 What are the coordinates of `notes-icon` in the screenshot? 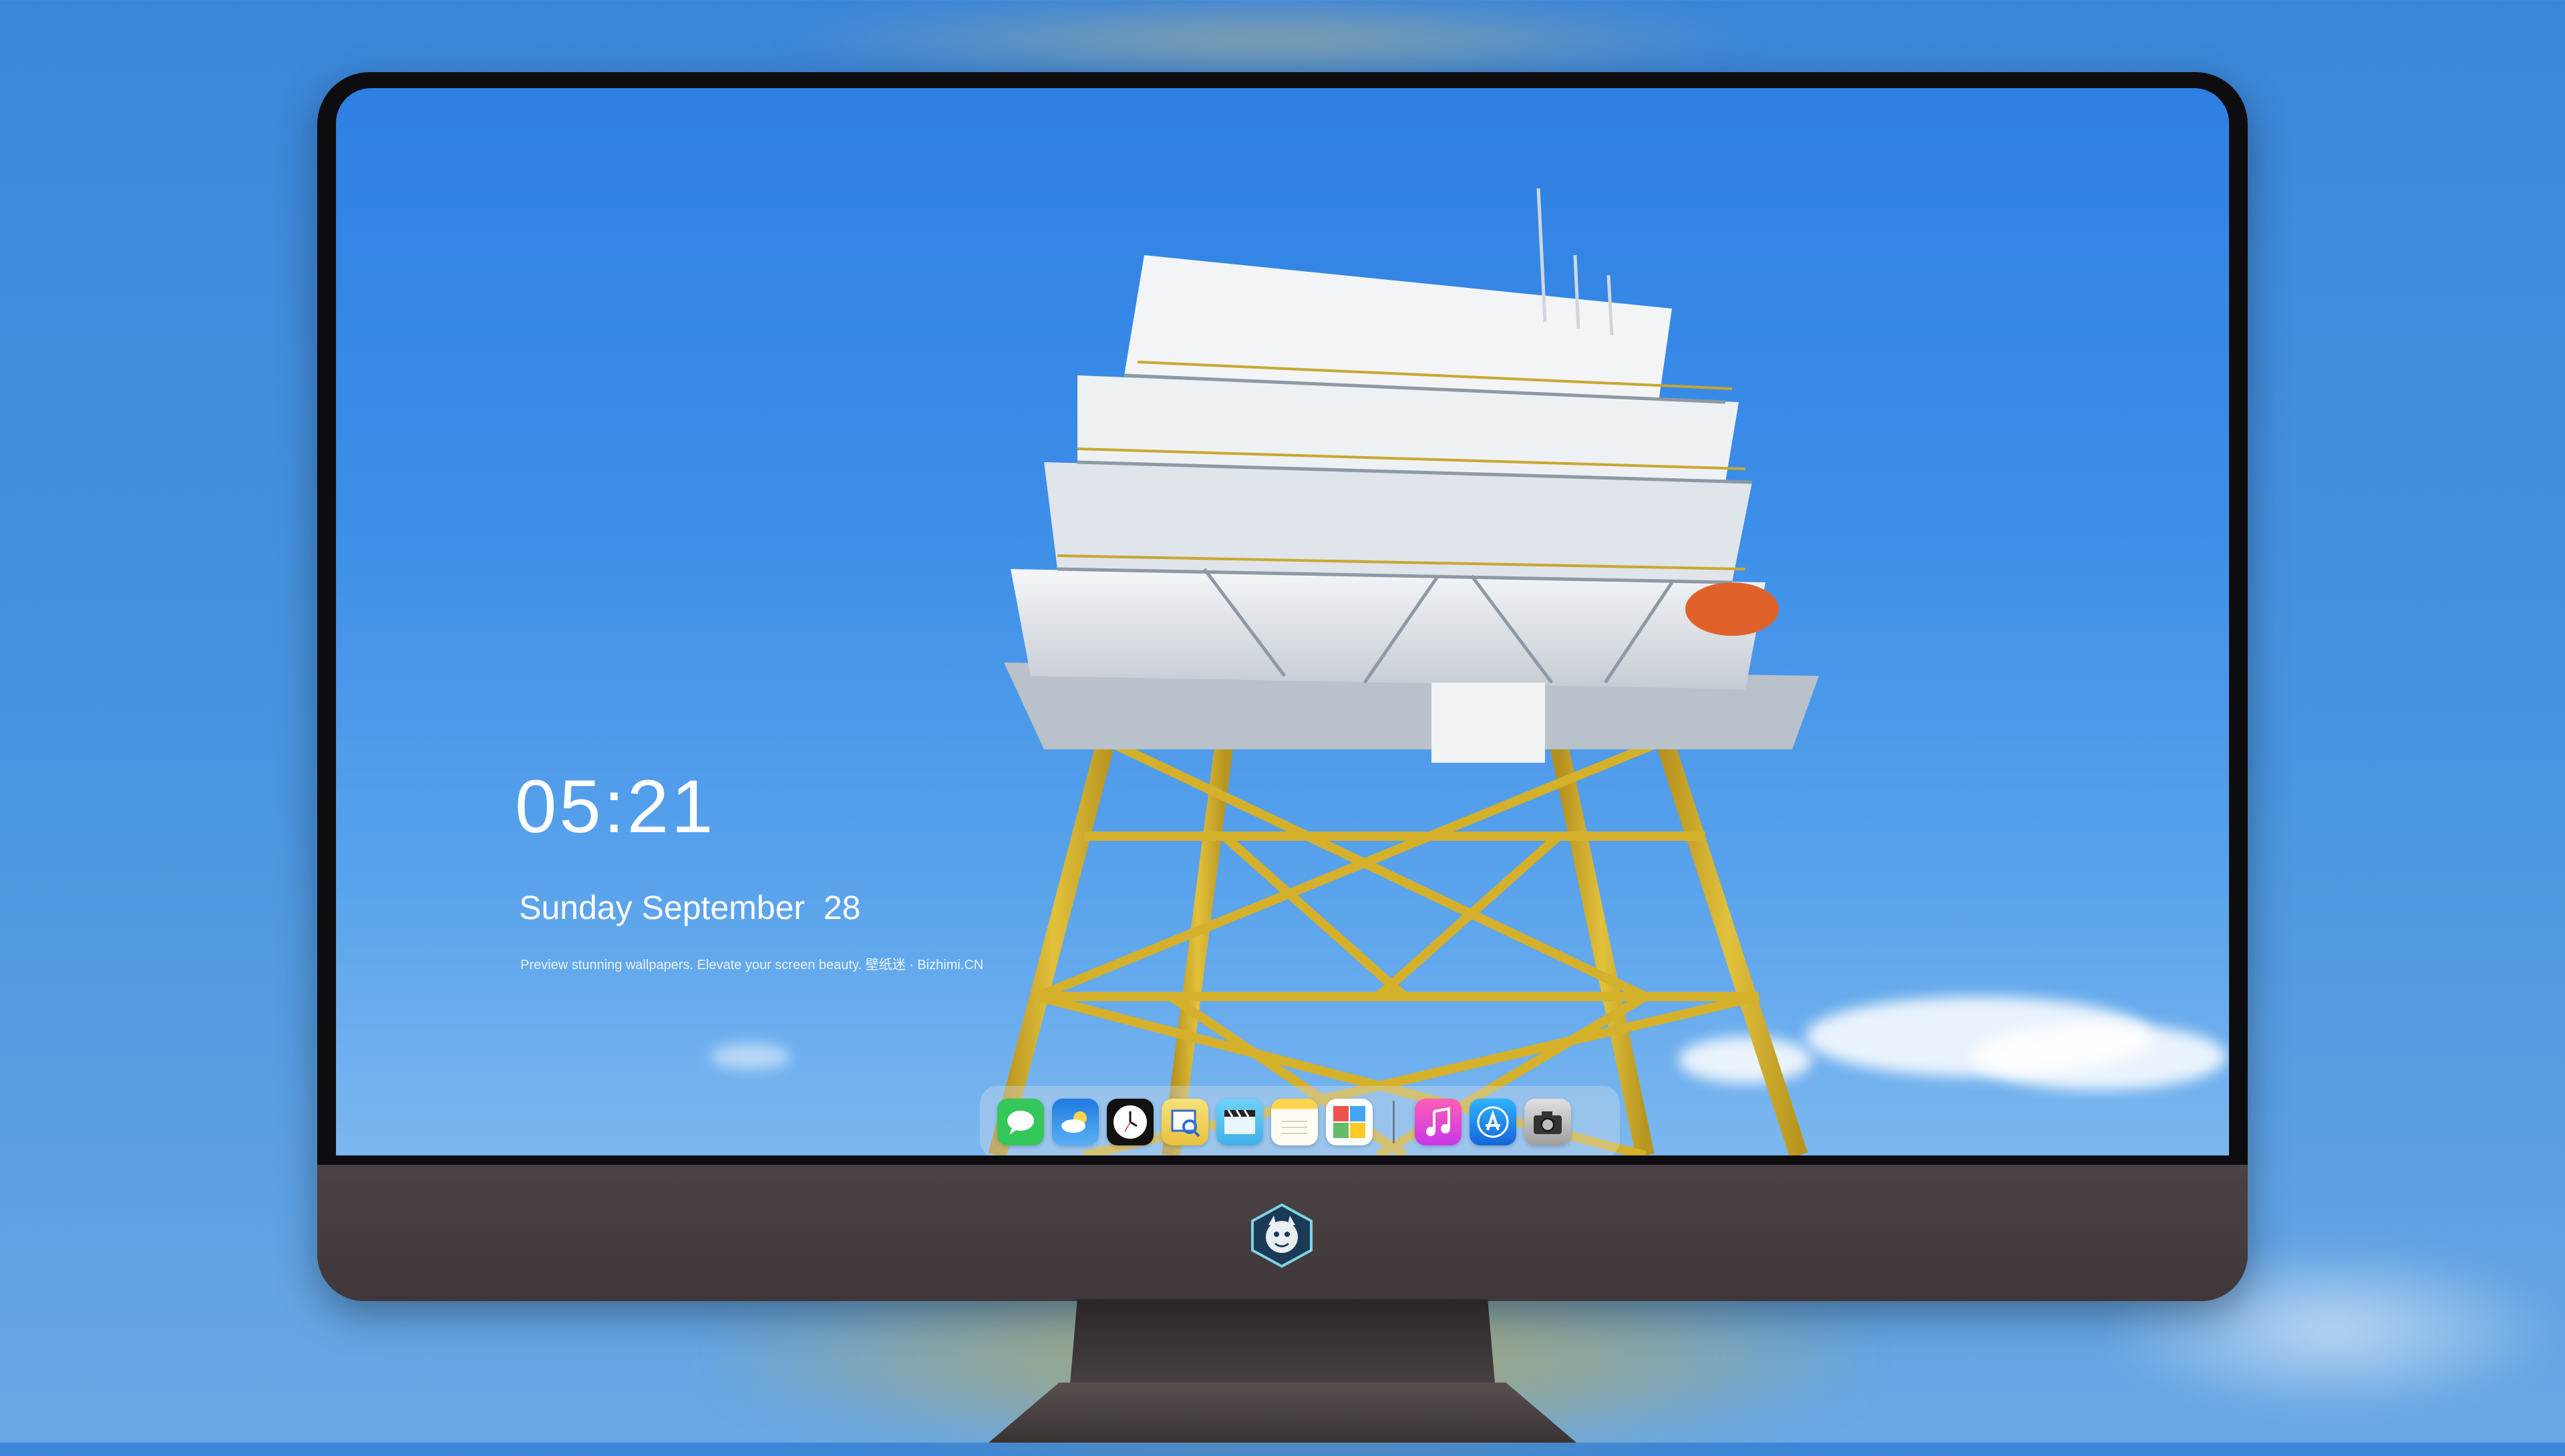 It's located at (1294, 1122).